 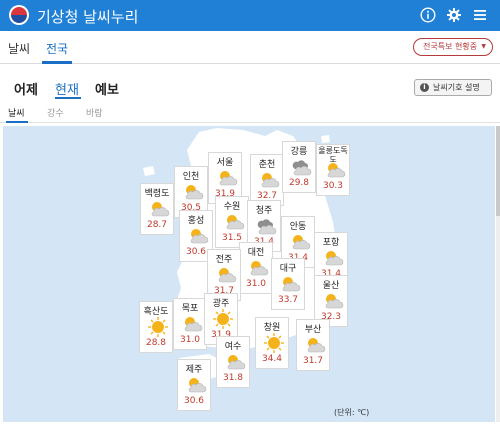 I want to click on subtab-weather: 날씨, so click(x=16, y=112).